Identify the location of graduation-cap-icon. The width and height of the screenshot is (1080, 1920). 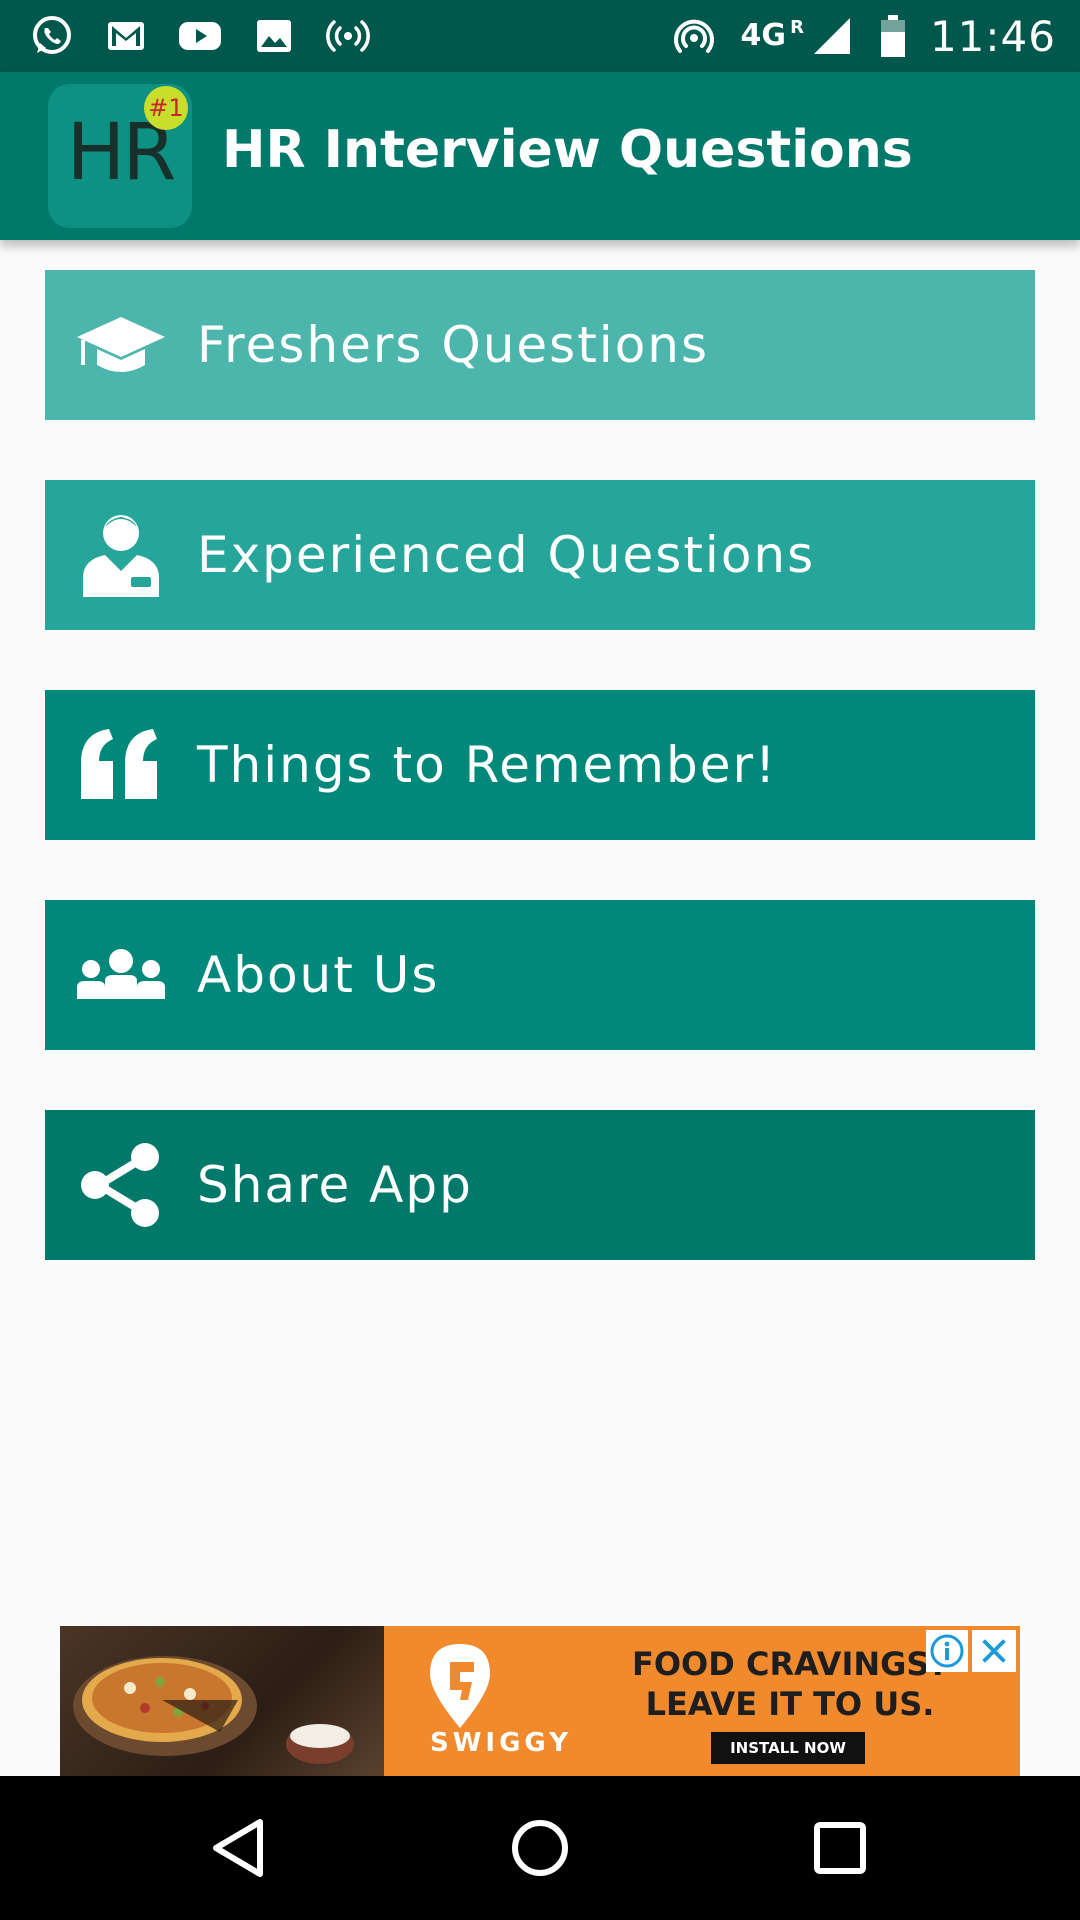
(121, 345).